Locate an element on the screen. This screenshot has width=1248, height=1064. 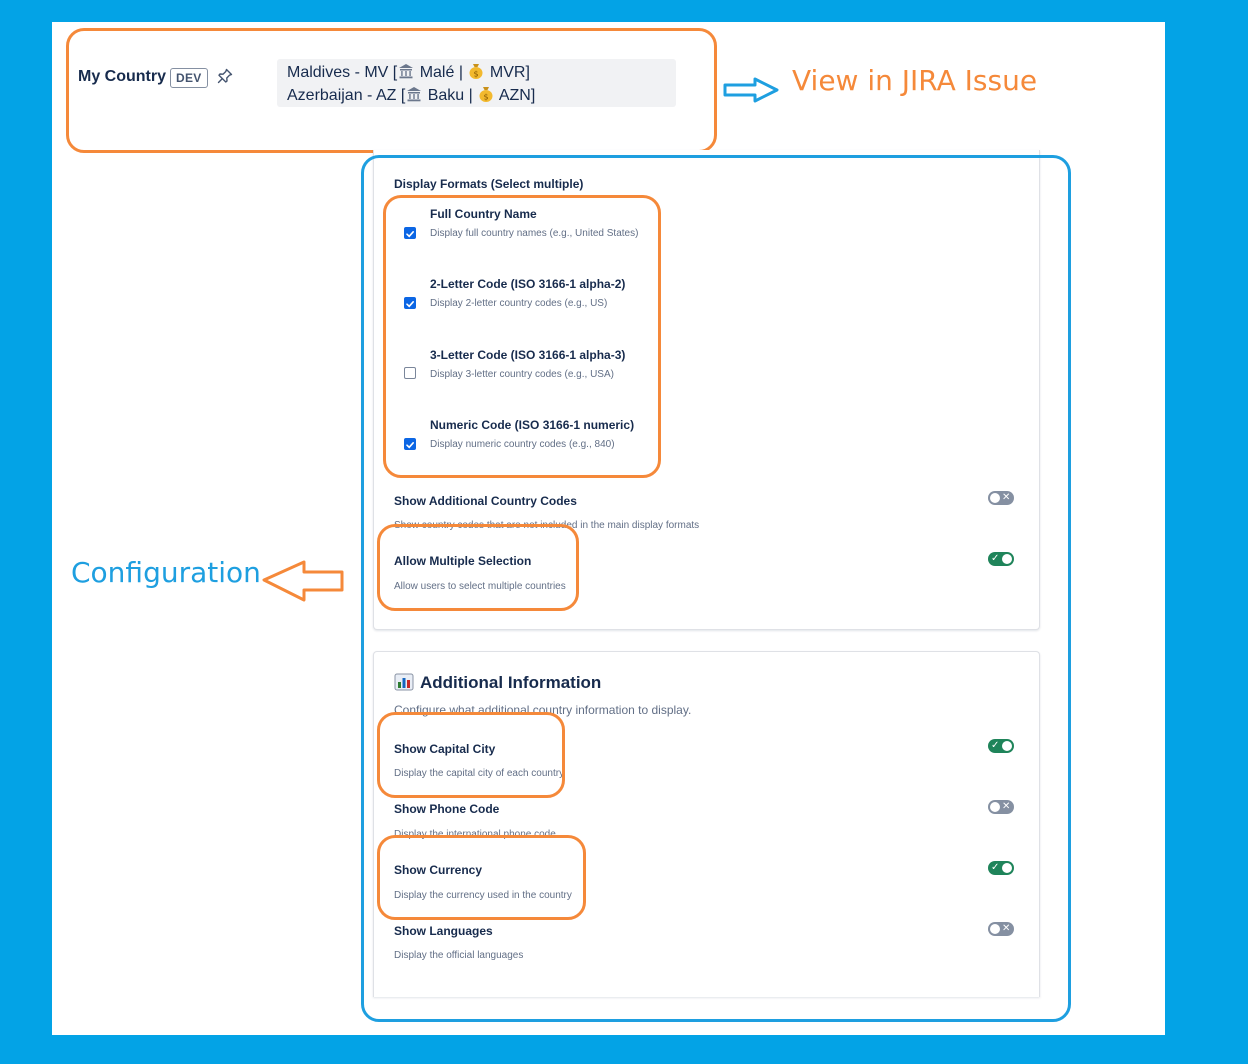
currency-highlight is located at coordinates (481, 877).